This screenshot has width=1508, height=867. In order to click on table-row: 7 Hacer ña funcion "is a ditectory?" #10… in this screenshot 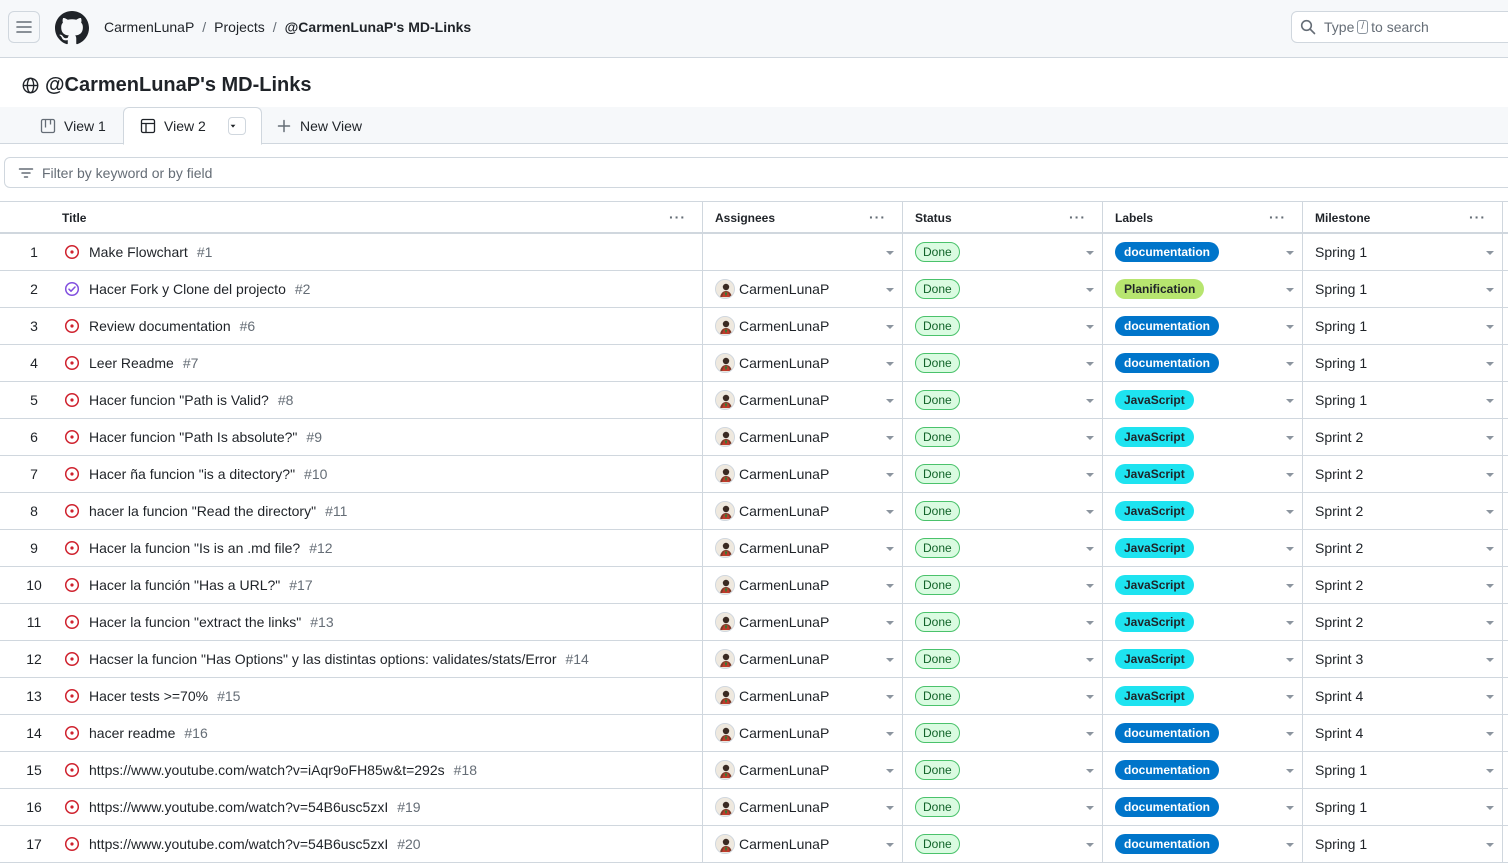, I will do `click(754, 474)`.